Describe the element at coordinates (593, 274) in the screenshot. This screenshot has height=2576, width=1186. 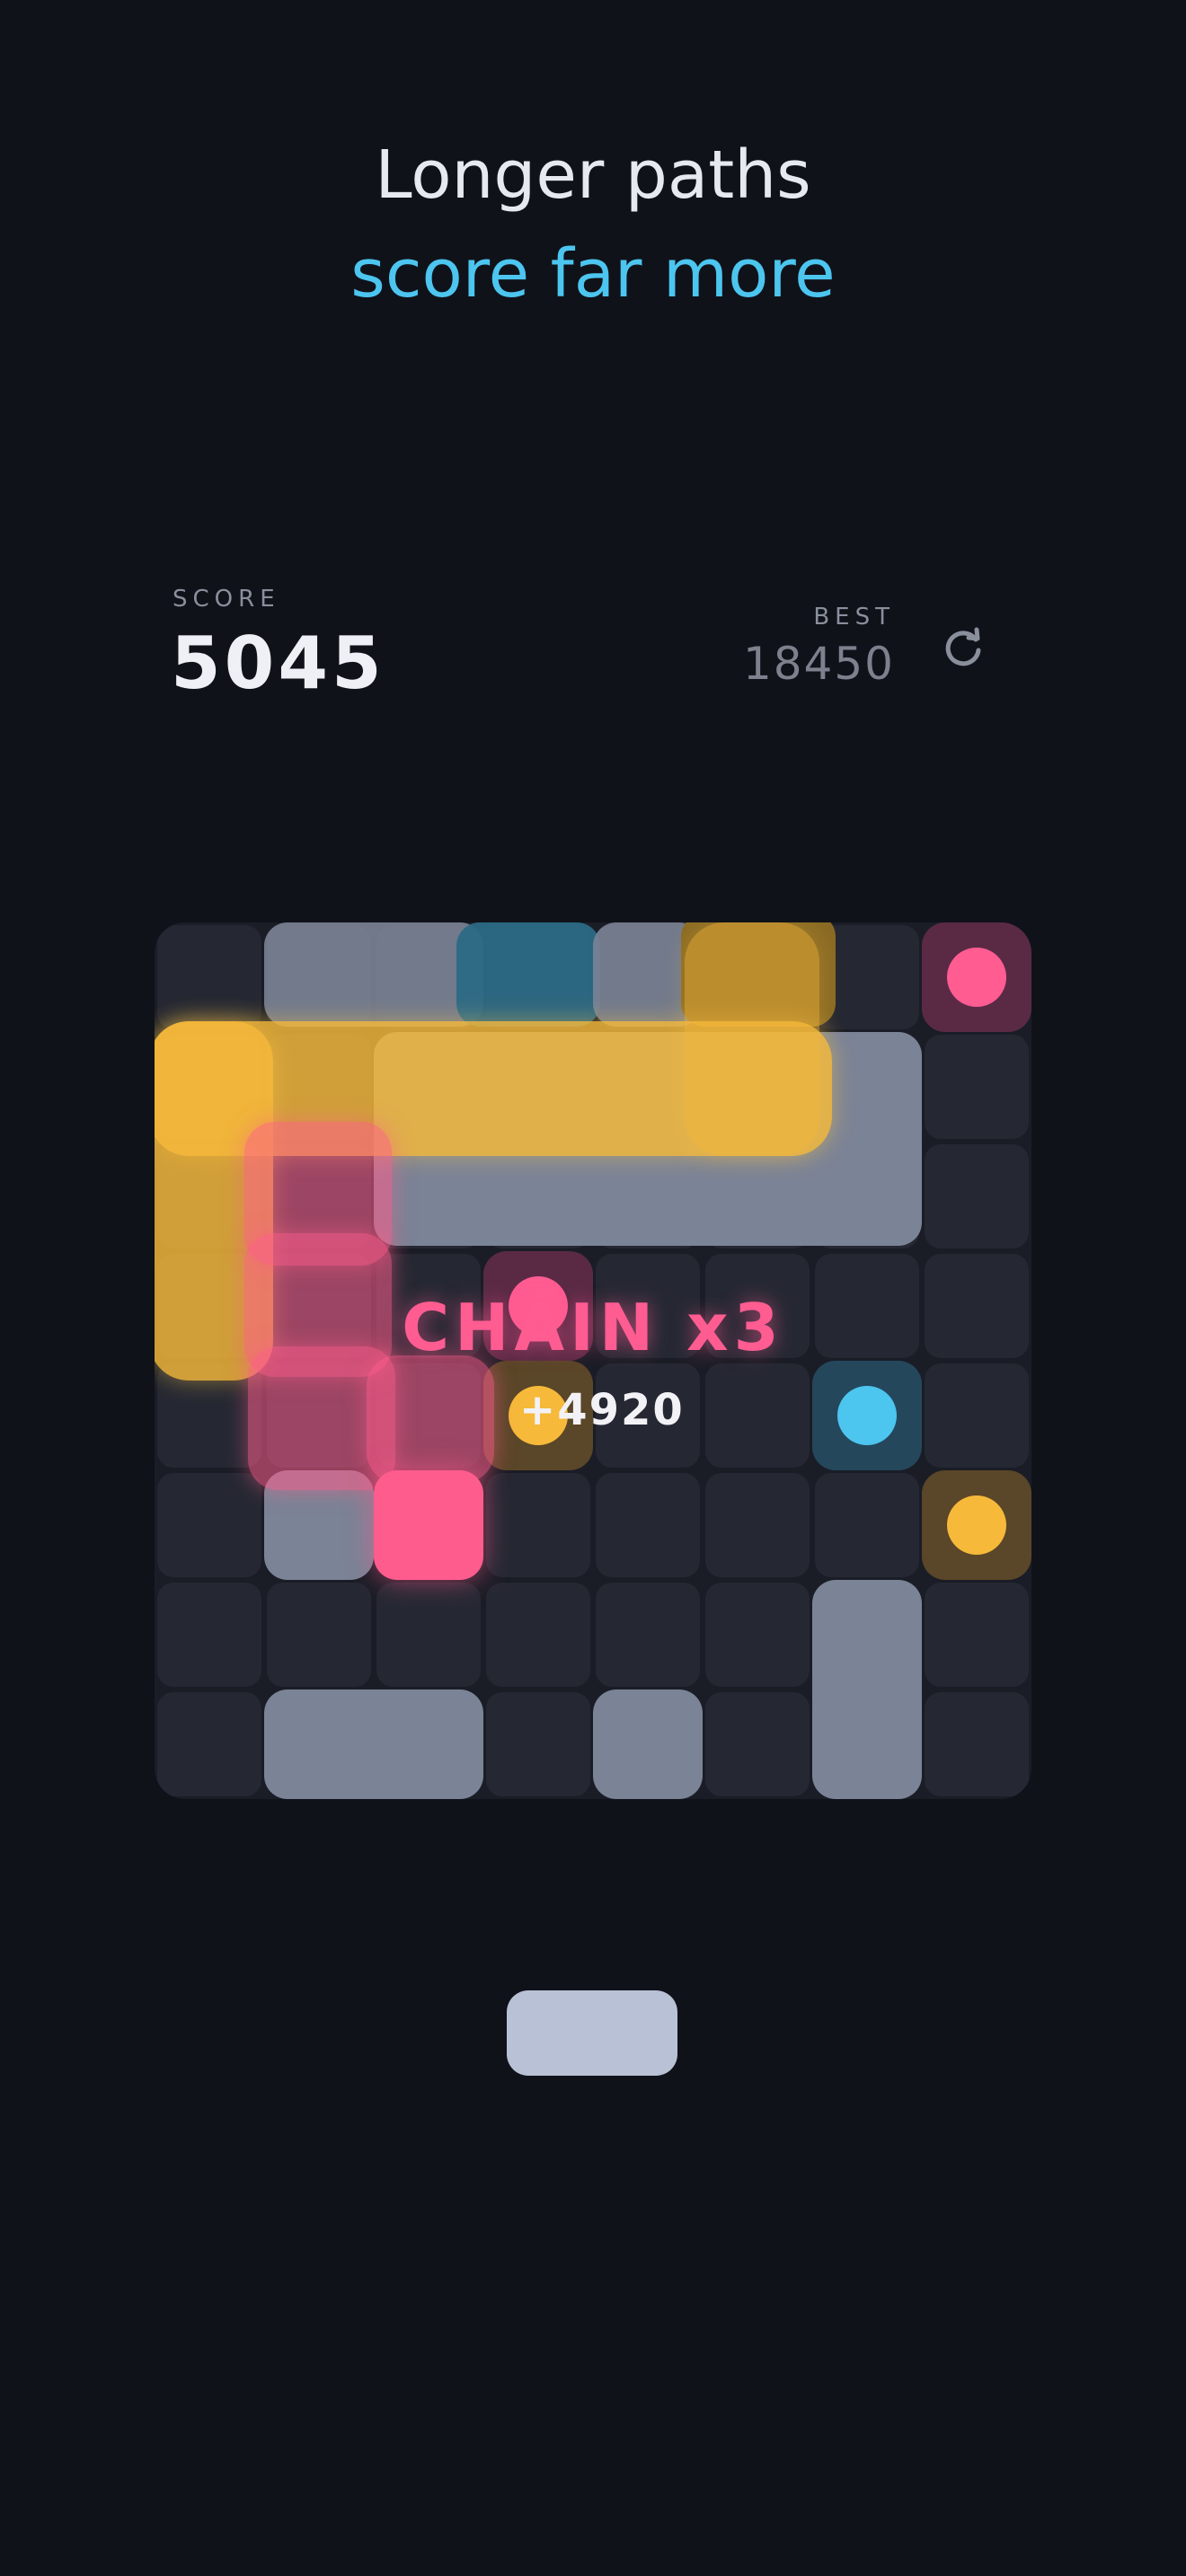
I see `headline-line-2: score far more` at that location.